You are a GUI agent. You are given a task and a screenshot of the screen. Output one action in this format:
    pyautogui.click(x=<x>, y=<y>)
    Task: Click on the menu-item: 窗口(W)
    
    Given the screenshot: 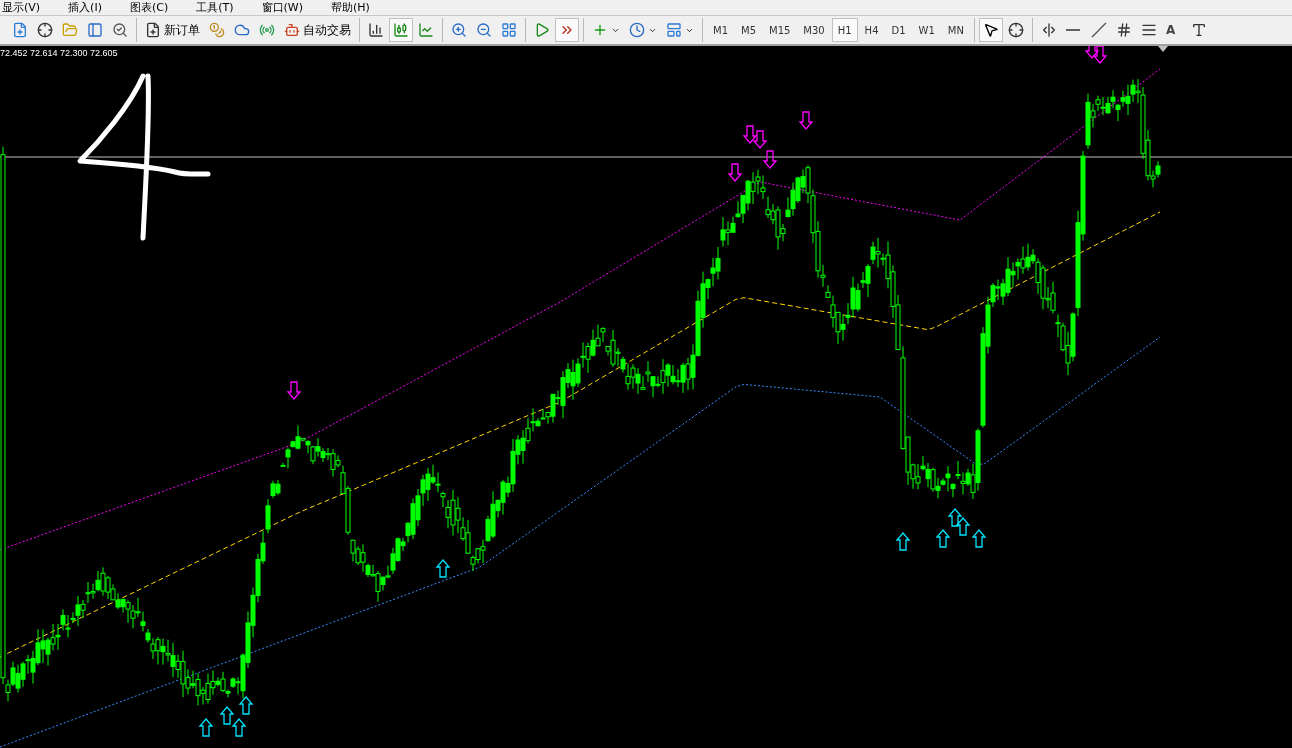 What is the action you would take?
    pyautogui.click(x=282, y=7)
    